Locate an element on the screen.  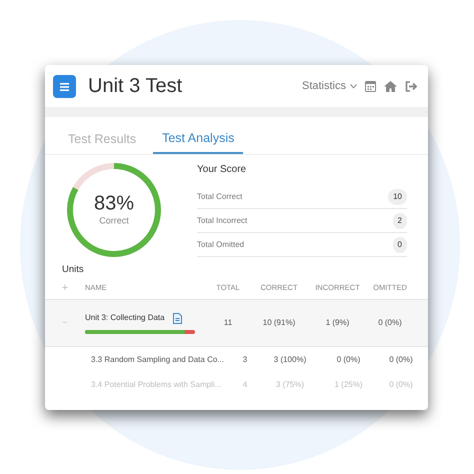
count-badge: 10 is located at coordinates (397, 196).